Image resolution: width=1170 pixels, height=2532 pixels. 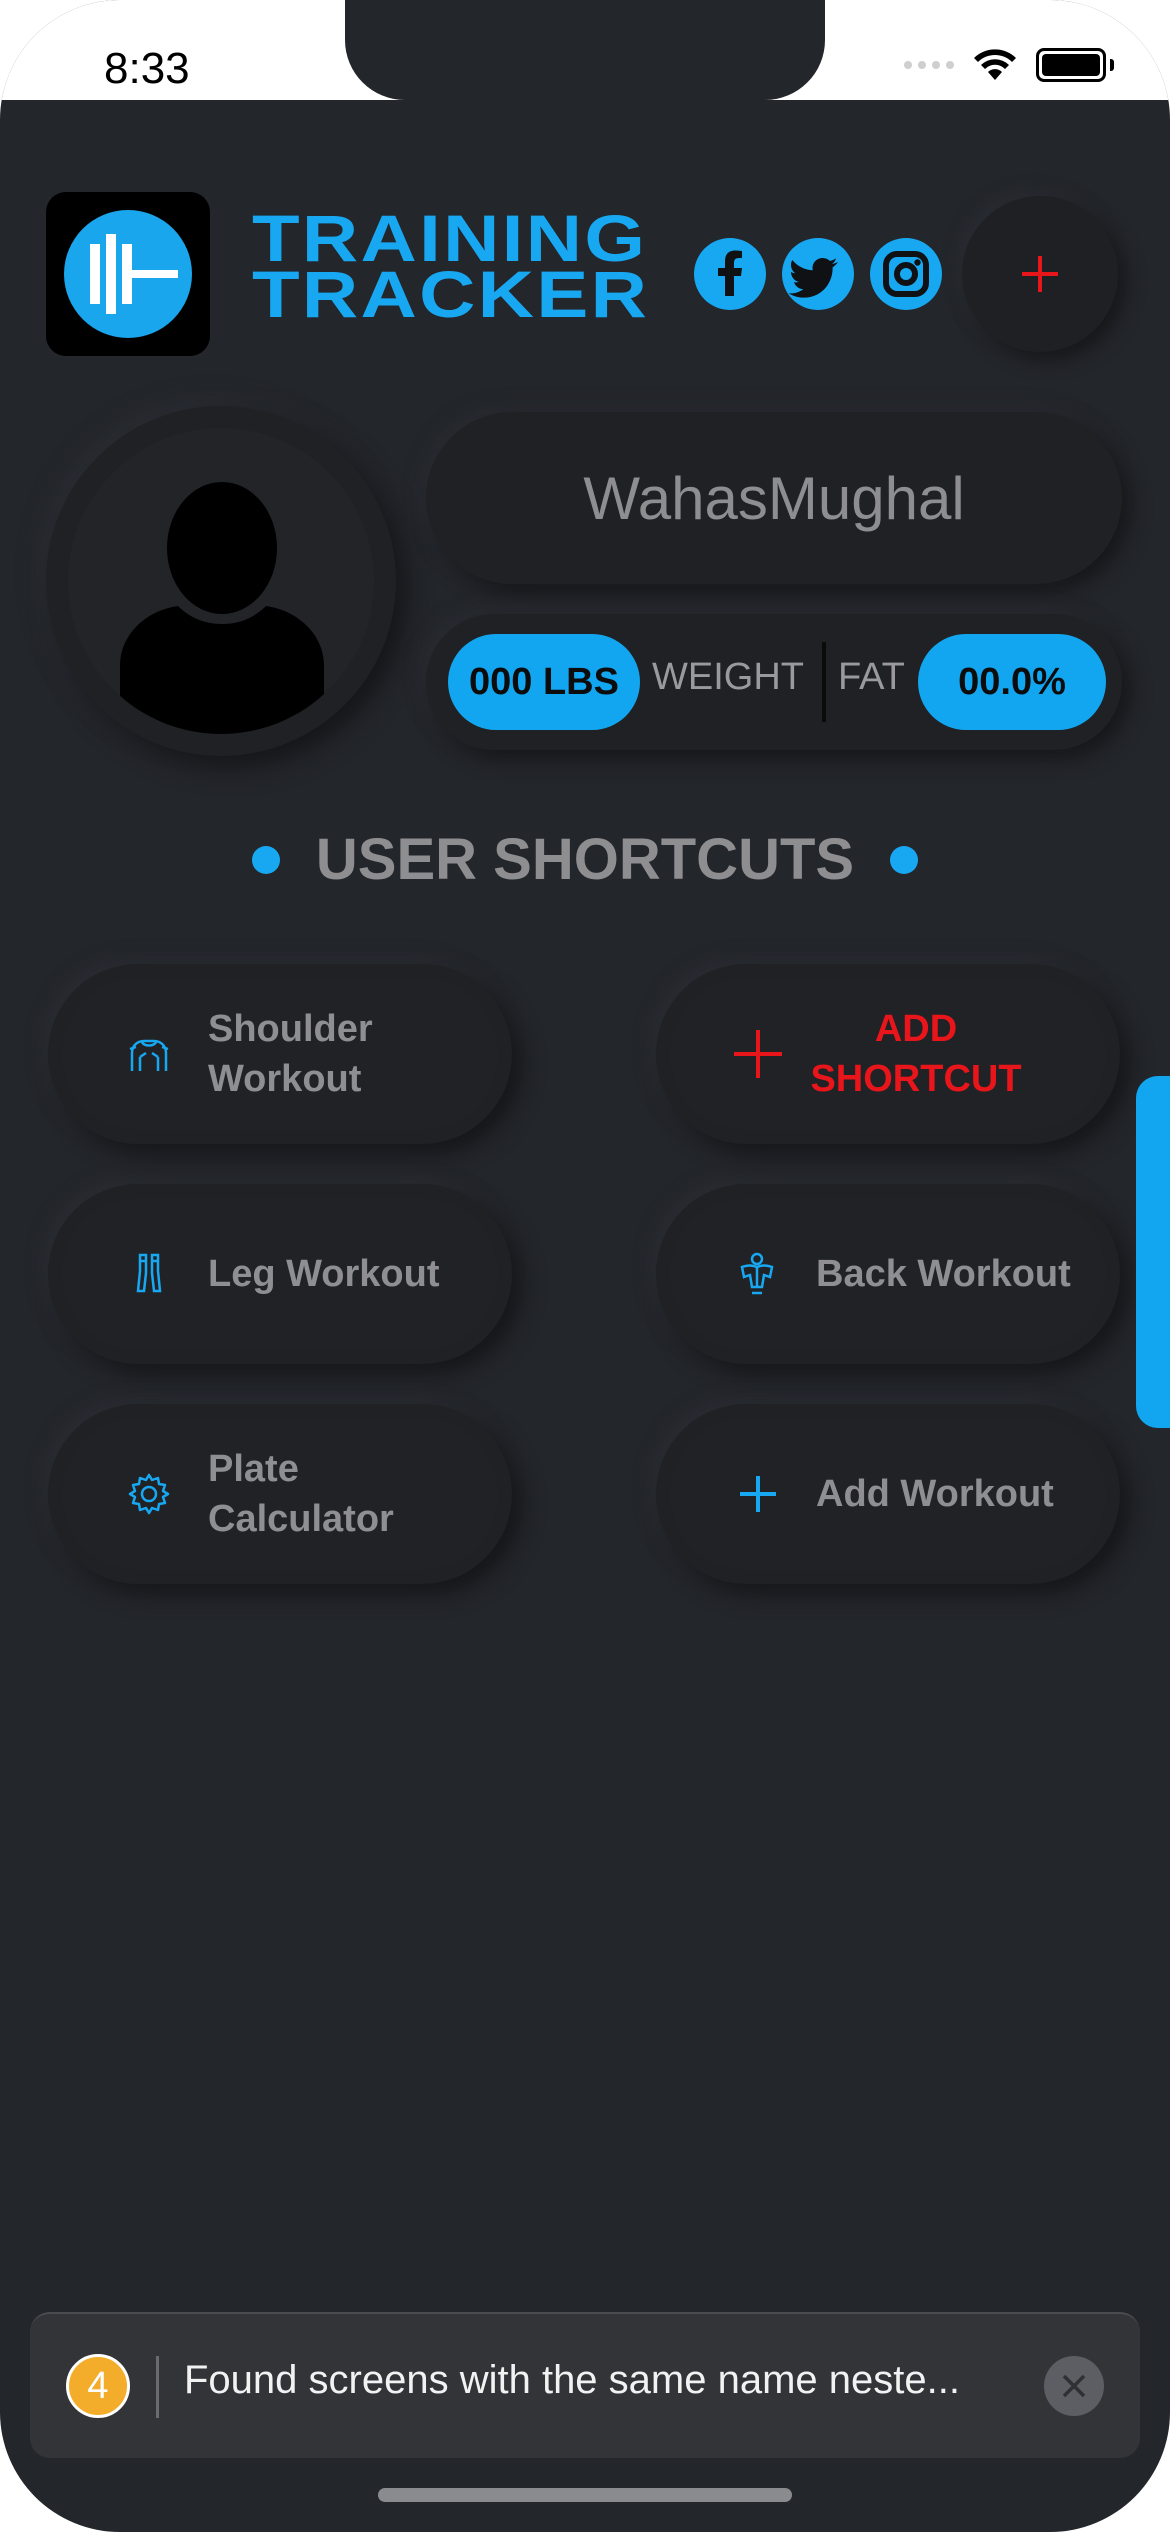 I want to click on shoulder-icon, so click(x=149, y=1055).